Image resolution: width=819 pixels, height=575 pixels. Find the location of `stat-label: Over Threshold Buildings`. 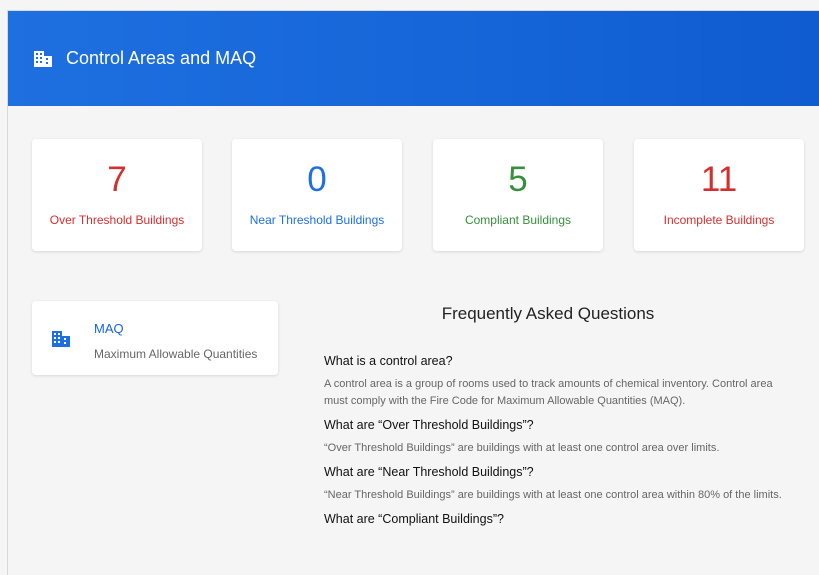

stat-label: Over Threshold Buildings is located at coordinates (117, 220).